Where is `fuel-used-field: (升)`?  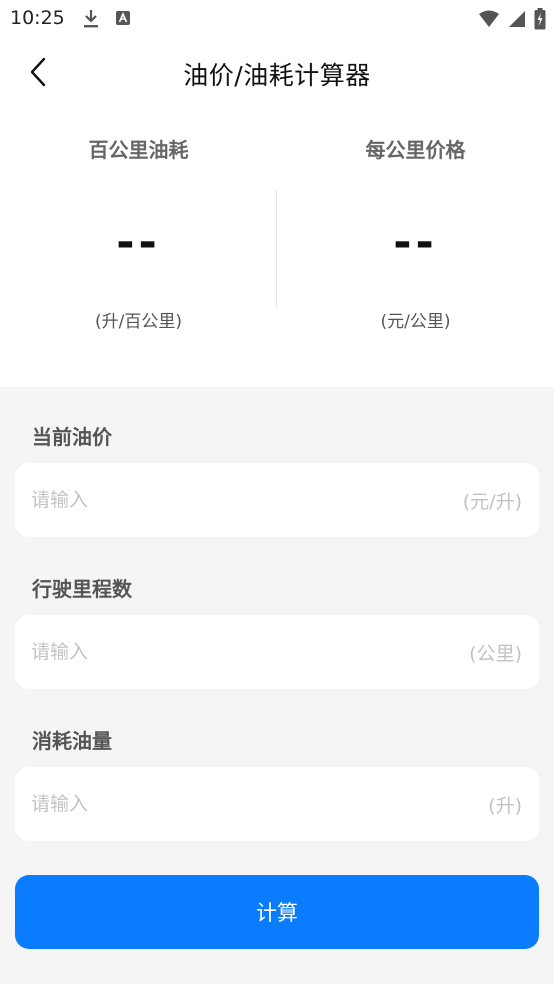 fuel-used-field: (升) is located at coordinates (277, 804).